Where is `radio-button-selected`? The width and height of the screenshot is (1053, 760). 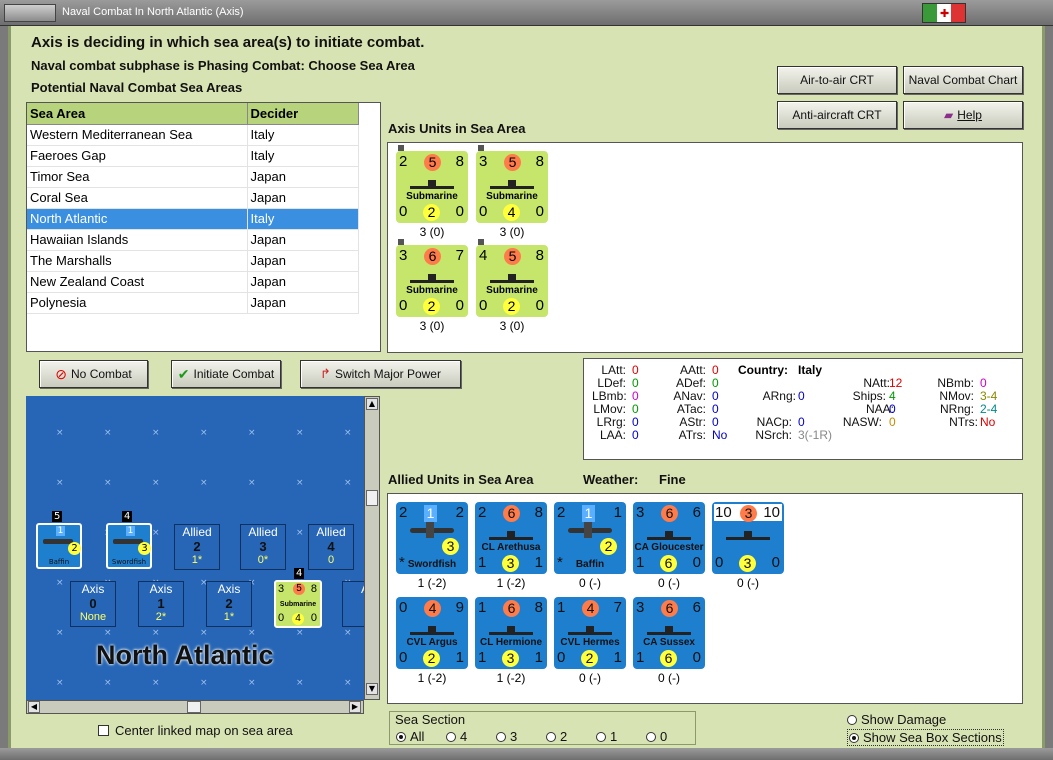
radio-button-selected is located at coordinates (854, 738).